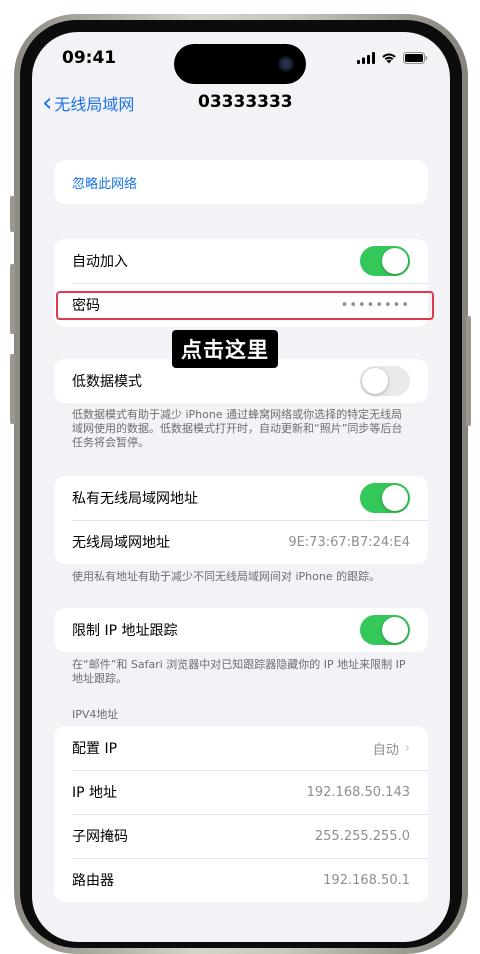 Image resolution: width=480 pixels, height=954 pixels. What do you see at coordinates (407, 748) in the screenshot?
I see `chevron-right-icon: ›` at bounding box center [407, 748].